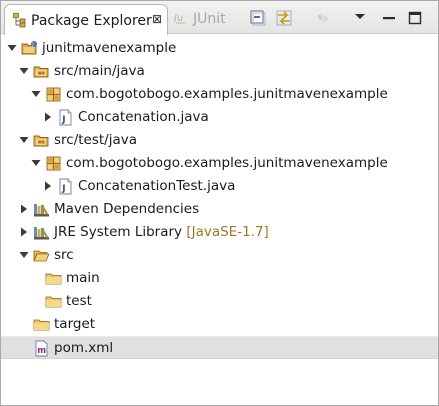 This screenshot has height=406, width=439. What do you see at coordinates (143, 117) in the screenshot?
I see `tree-item-label: Concatenation.java` at bounding box center [143, 117].